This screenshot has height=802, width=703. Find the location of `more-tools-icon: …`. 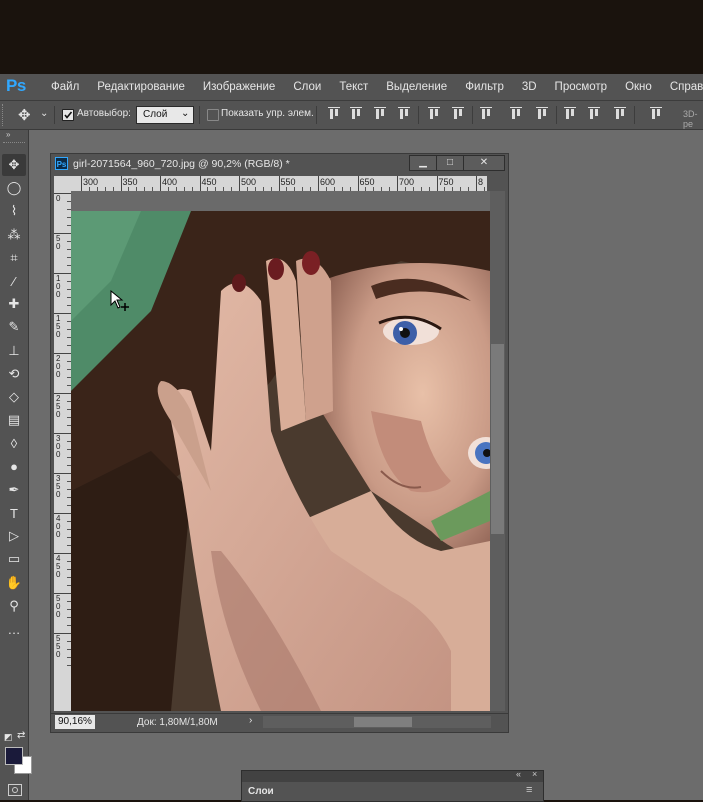

more-tools-icon: … is located at coordinates (14, 629).